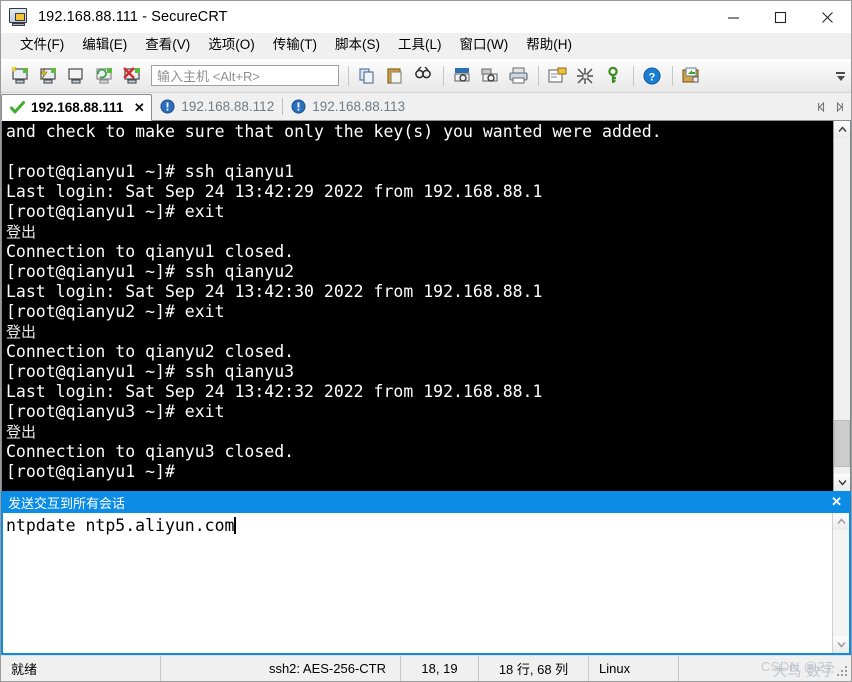 Image resolution: width=852 pixels, height=682 pixels. I want to click on tab-close-button: ✕, so click(139, 108).